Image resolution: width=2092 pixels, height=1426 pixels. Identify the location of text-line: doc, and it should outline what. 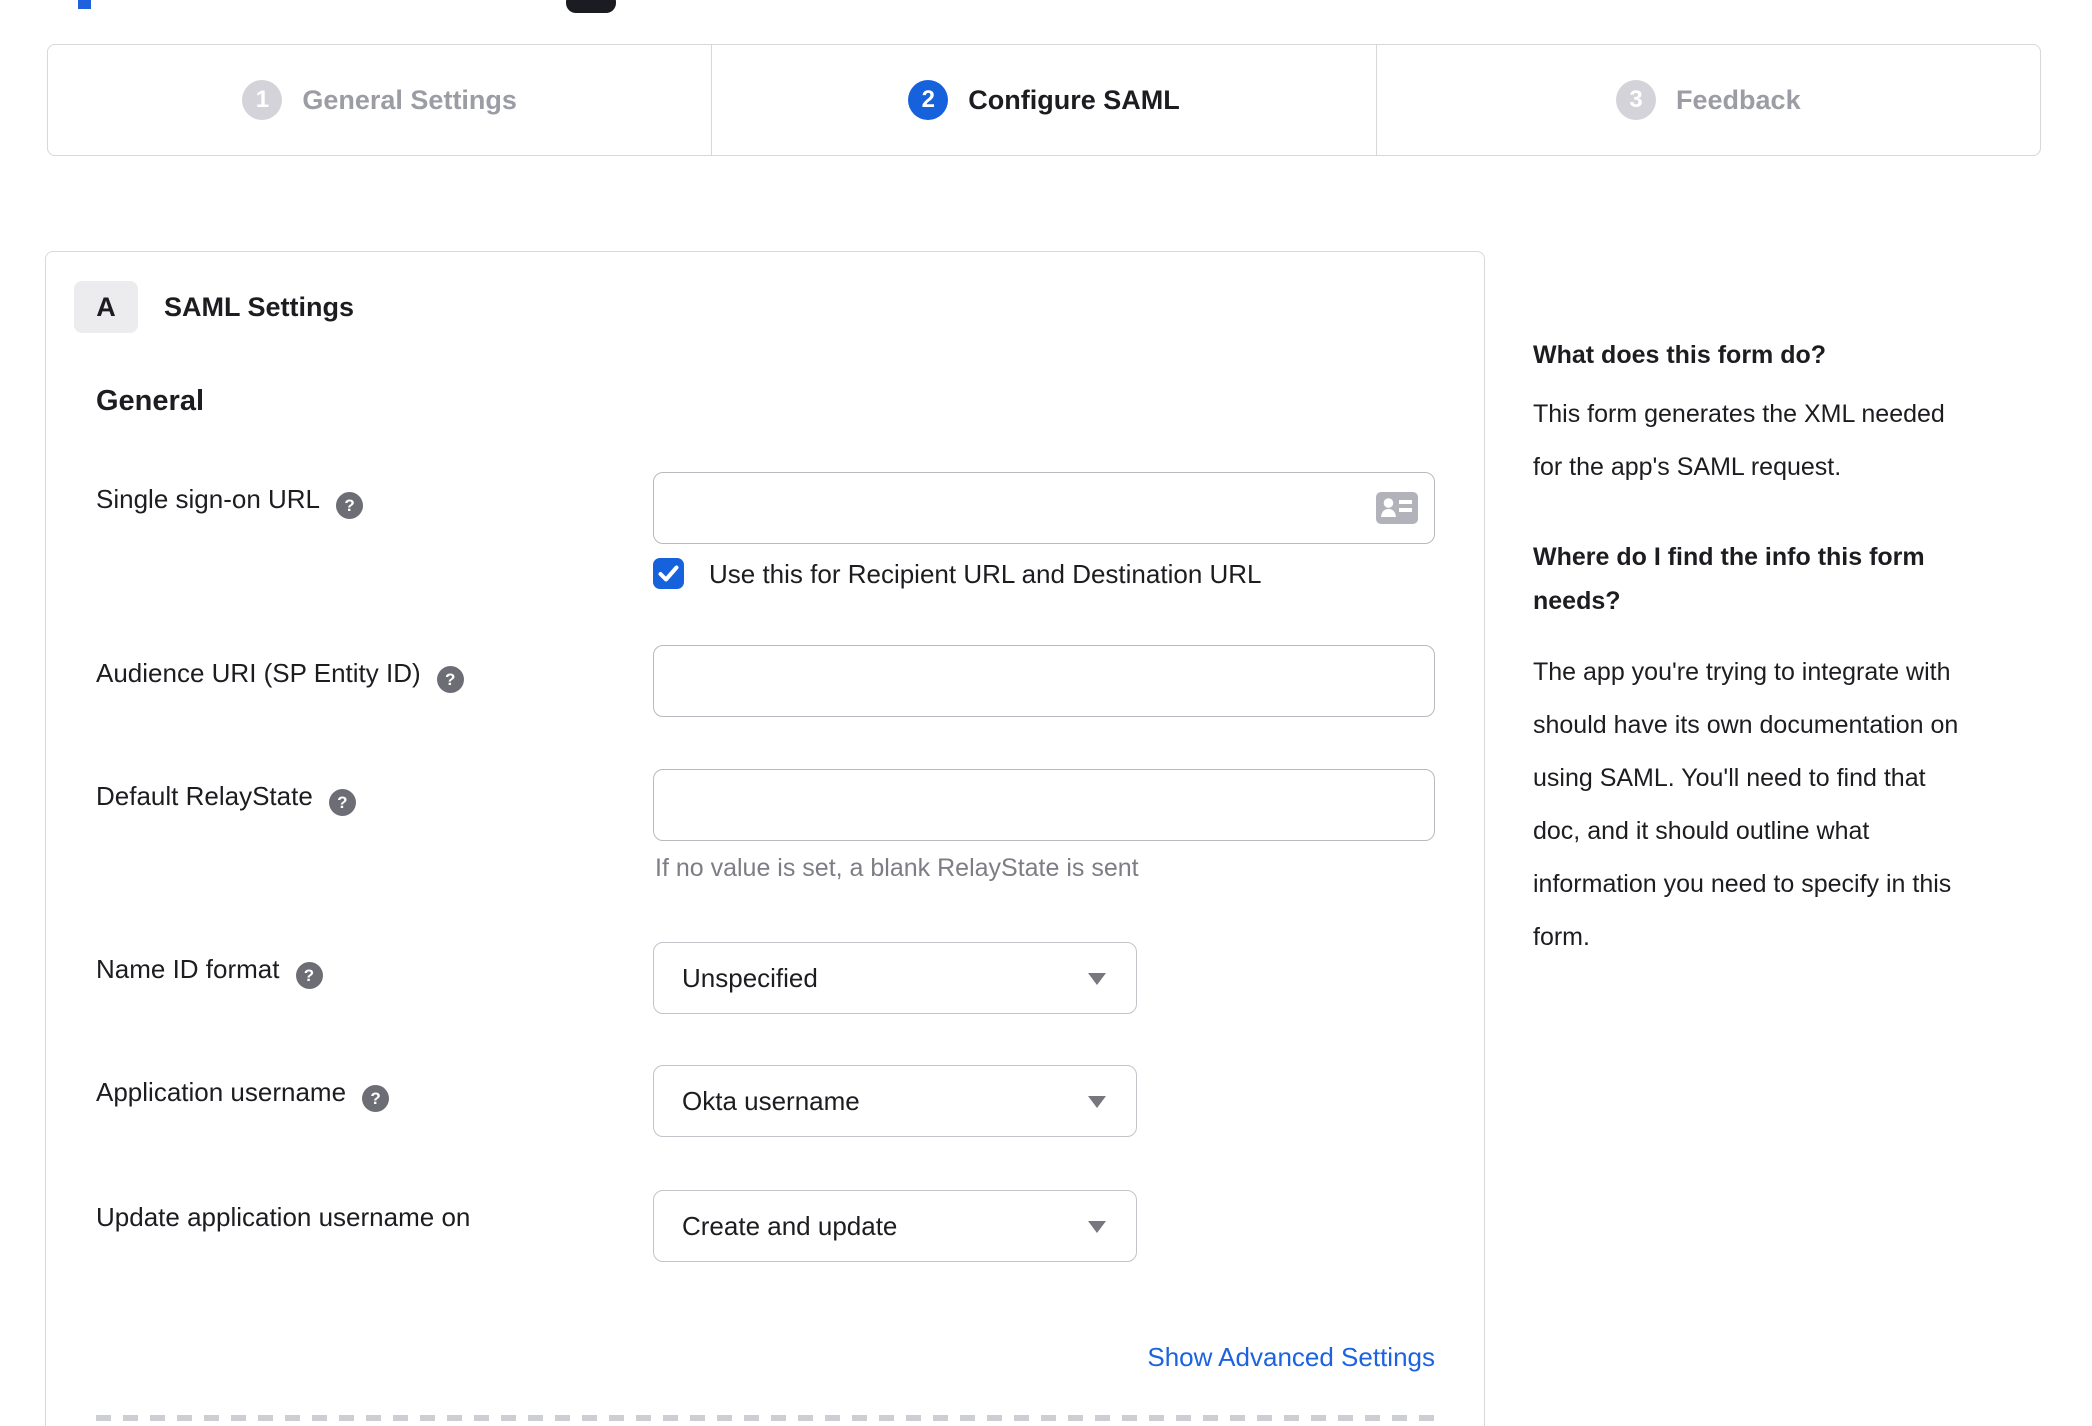
(1701, 831).